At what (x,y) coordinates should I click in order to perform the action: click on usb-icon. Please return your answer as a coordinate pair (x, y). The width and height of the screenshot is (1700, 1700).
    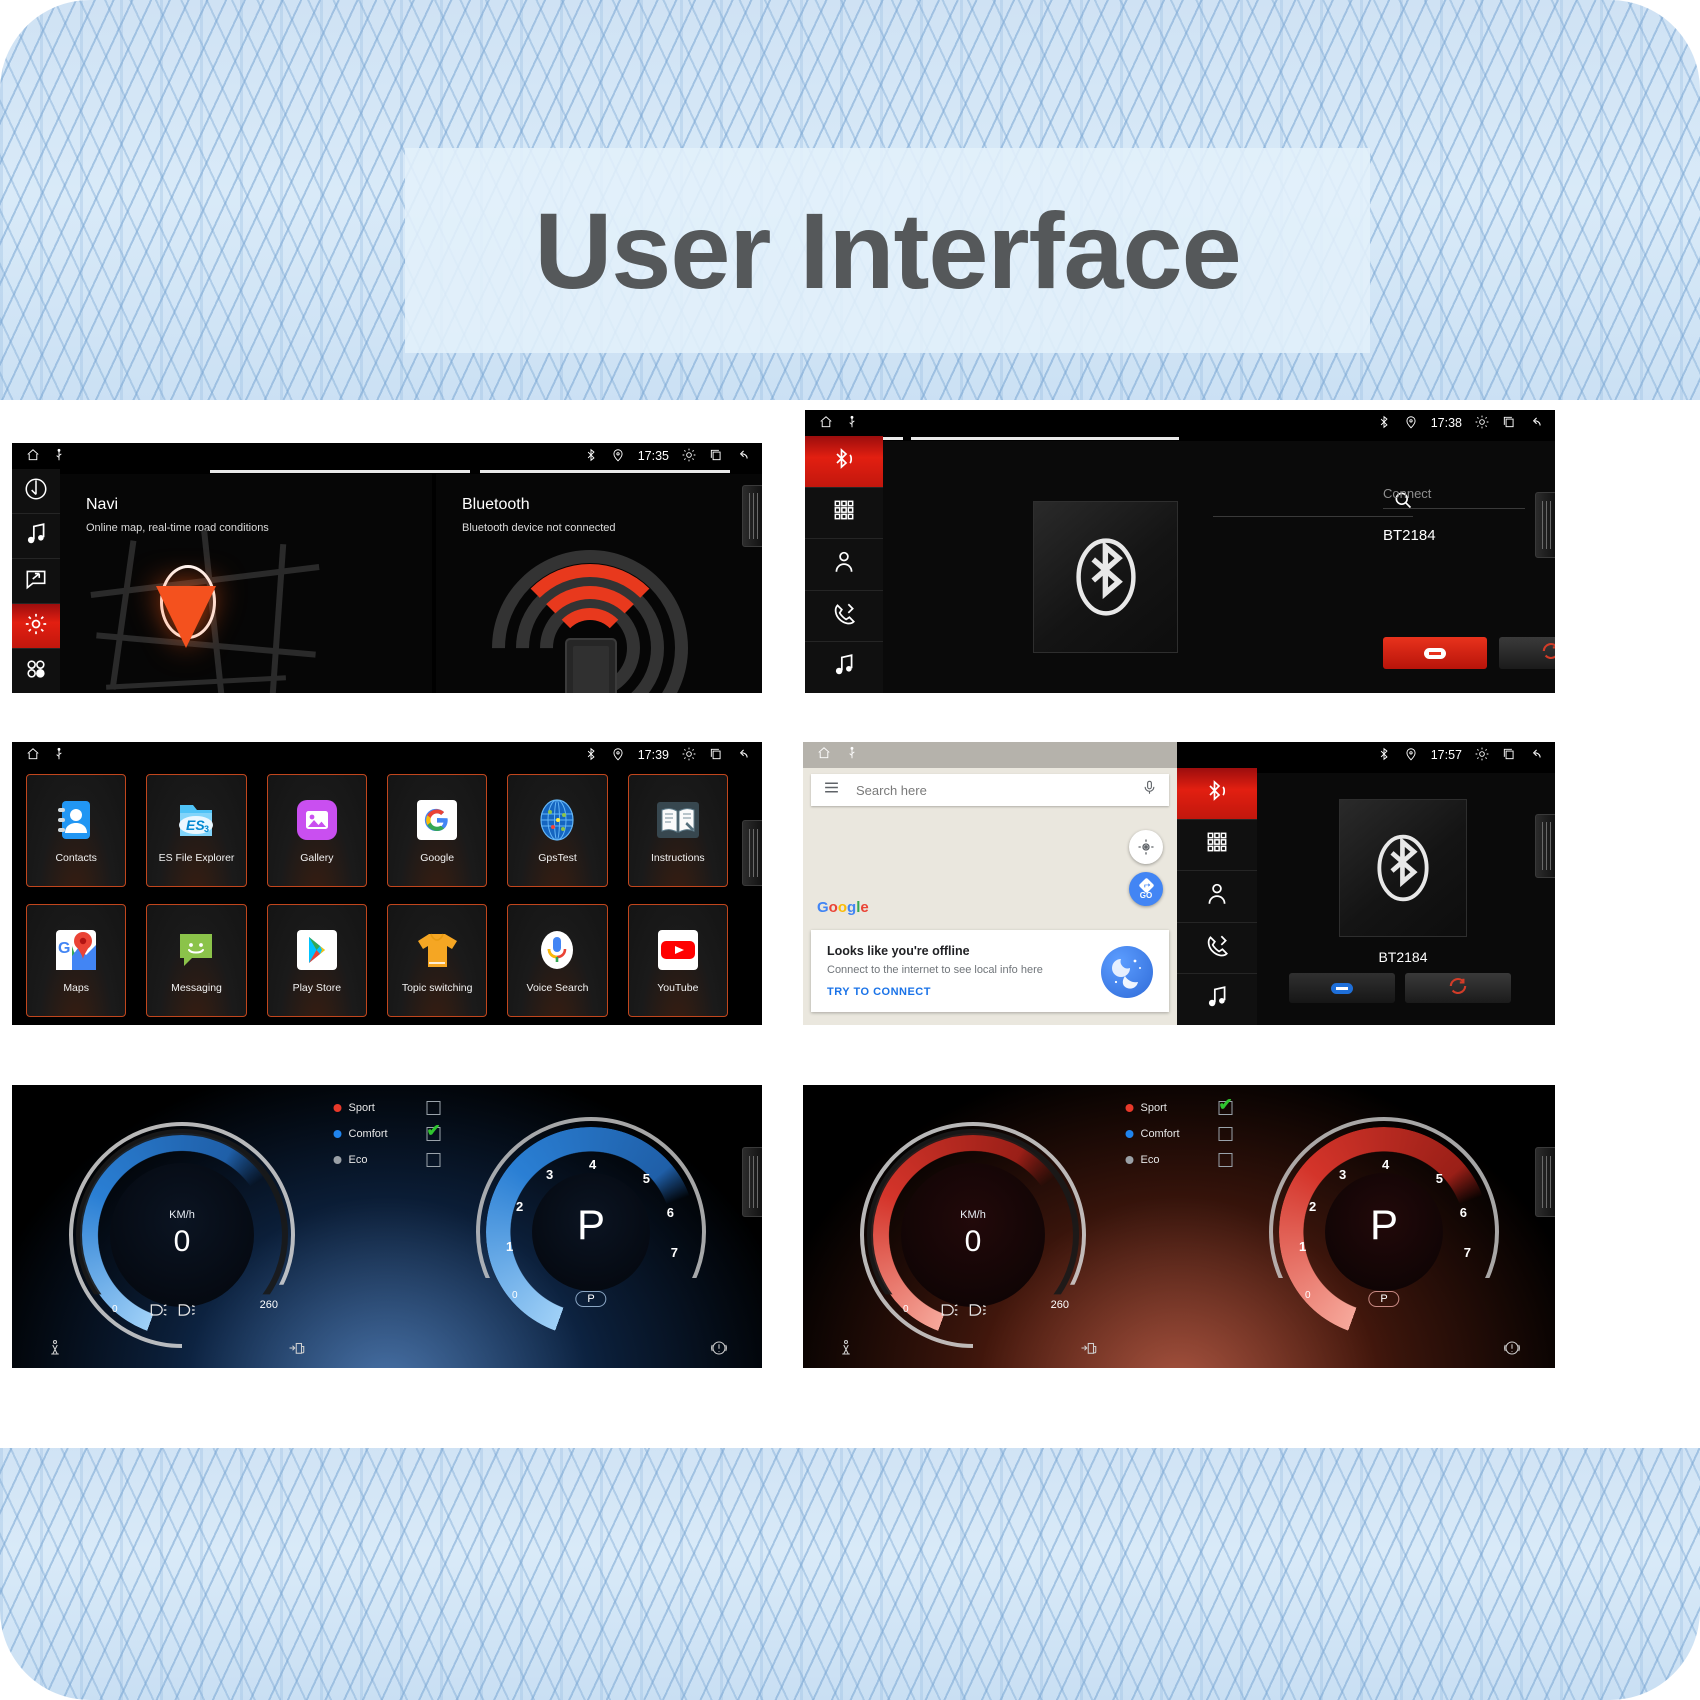
    Looking at the image, I should click on (852, 423).